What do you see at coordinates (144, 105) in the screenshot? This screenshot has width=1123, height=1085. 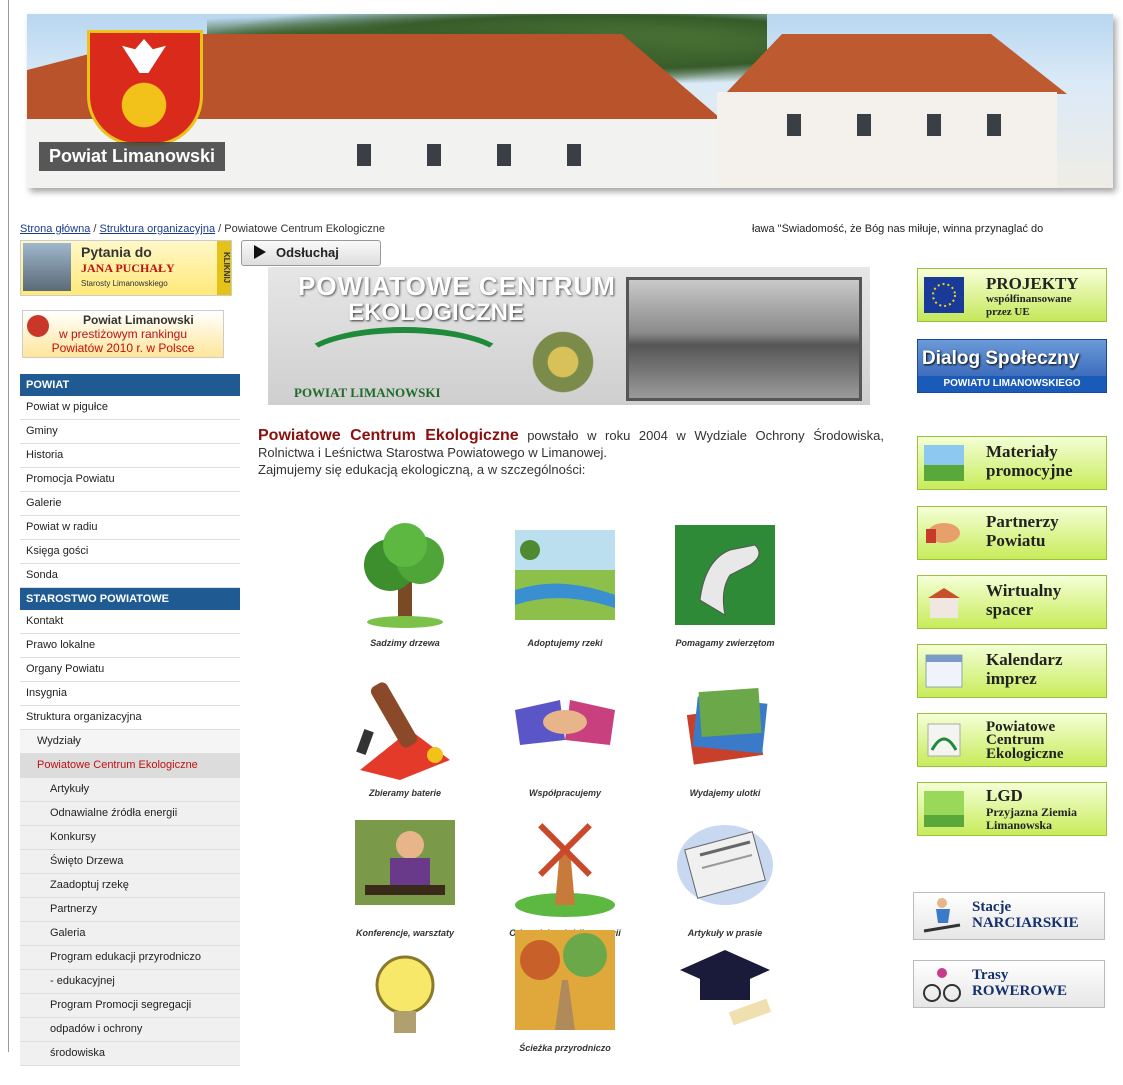 I see `golden-tree-icon` at bounding box center [144, 105].